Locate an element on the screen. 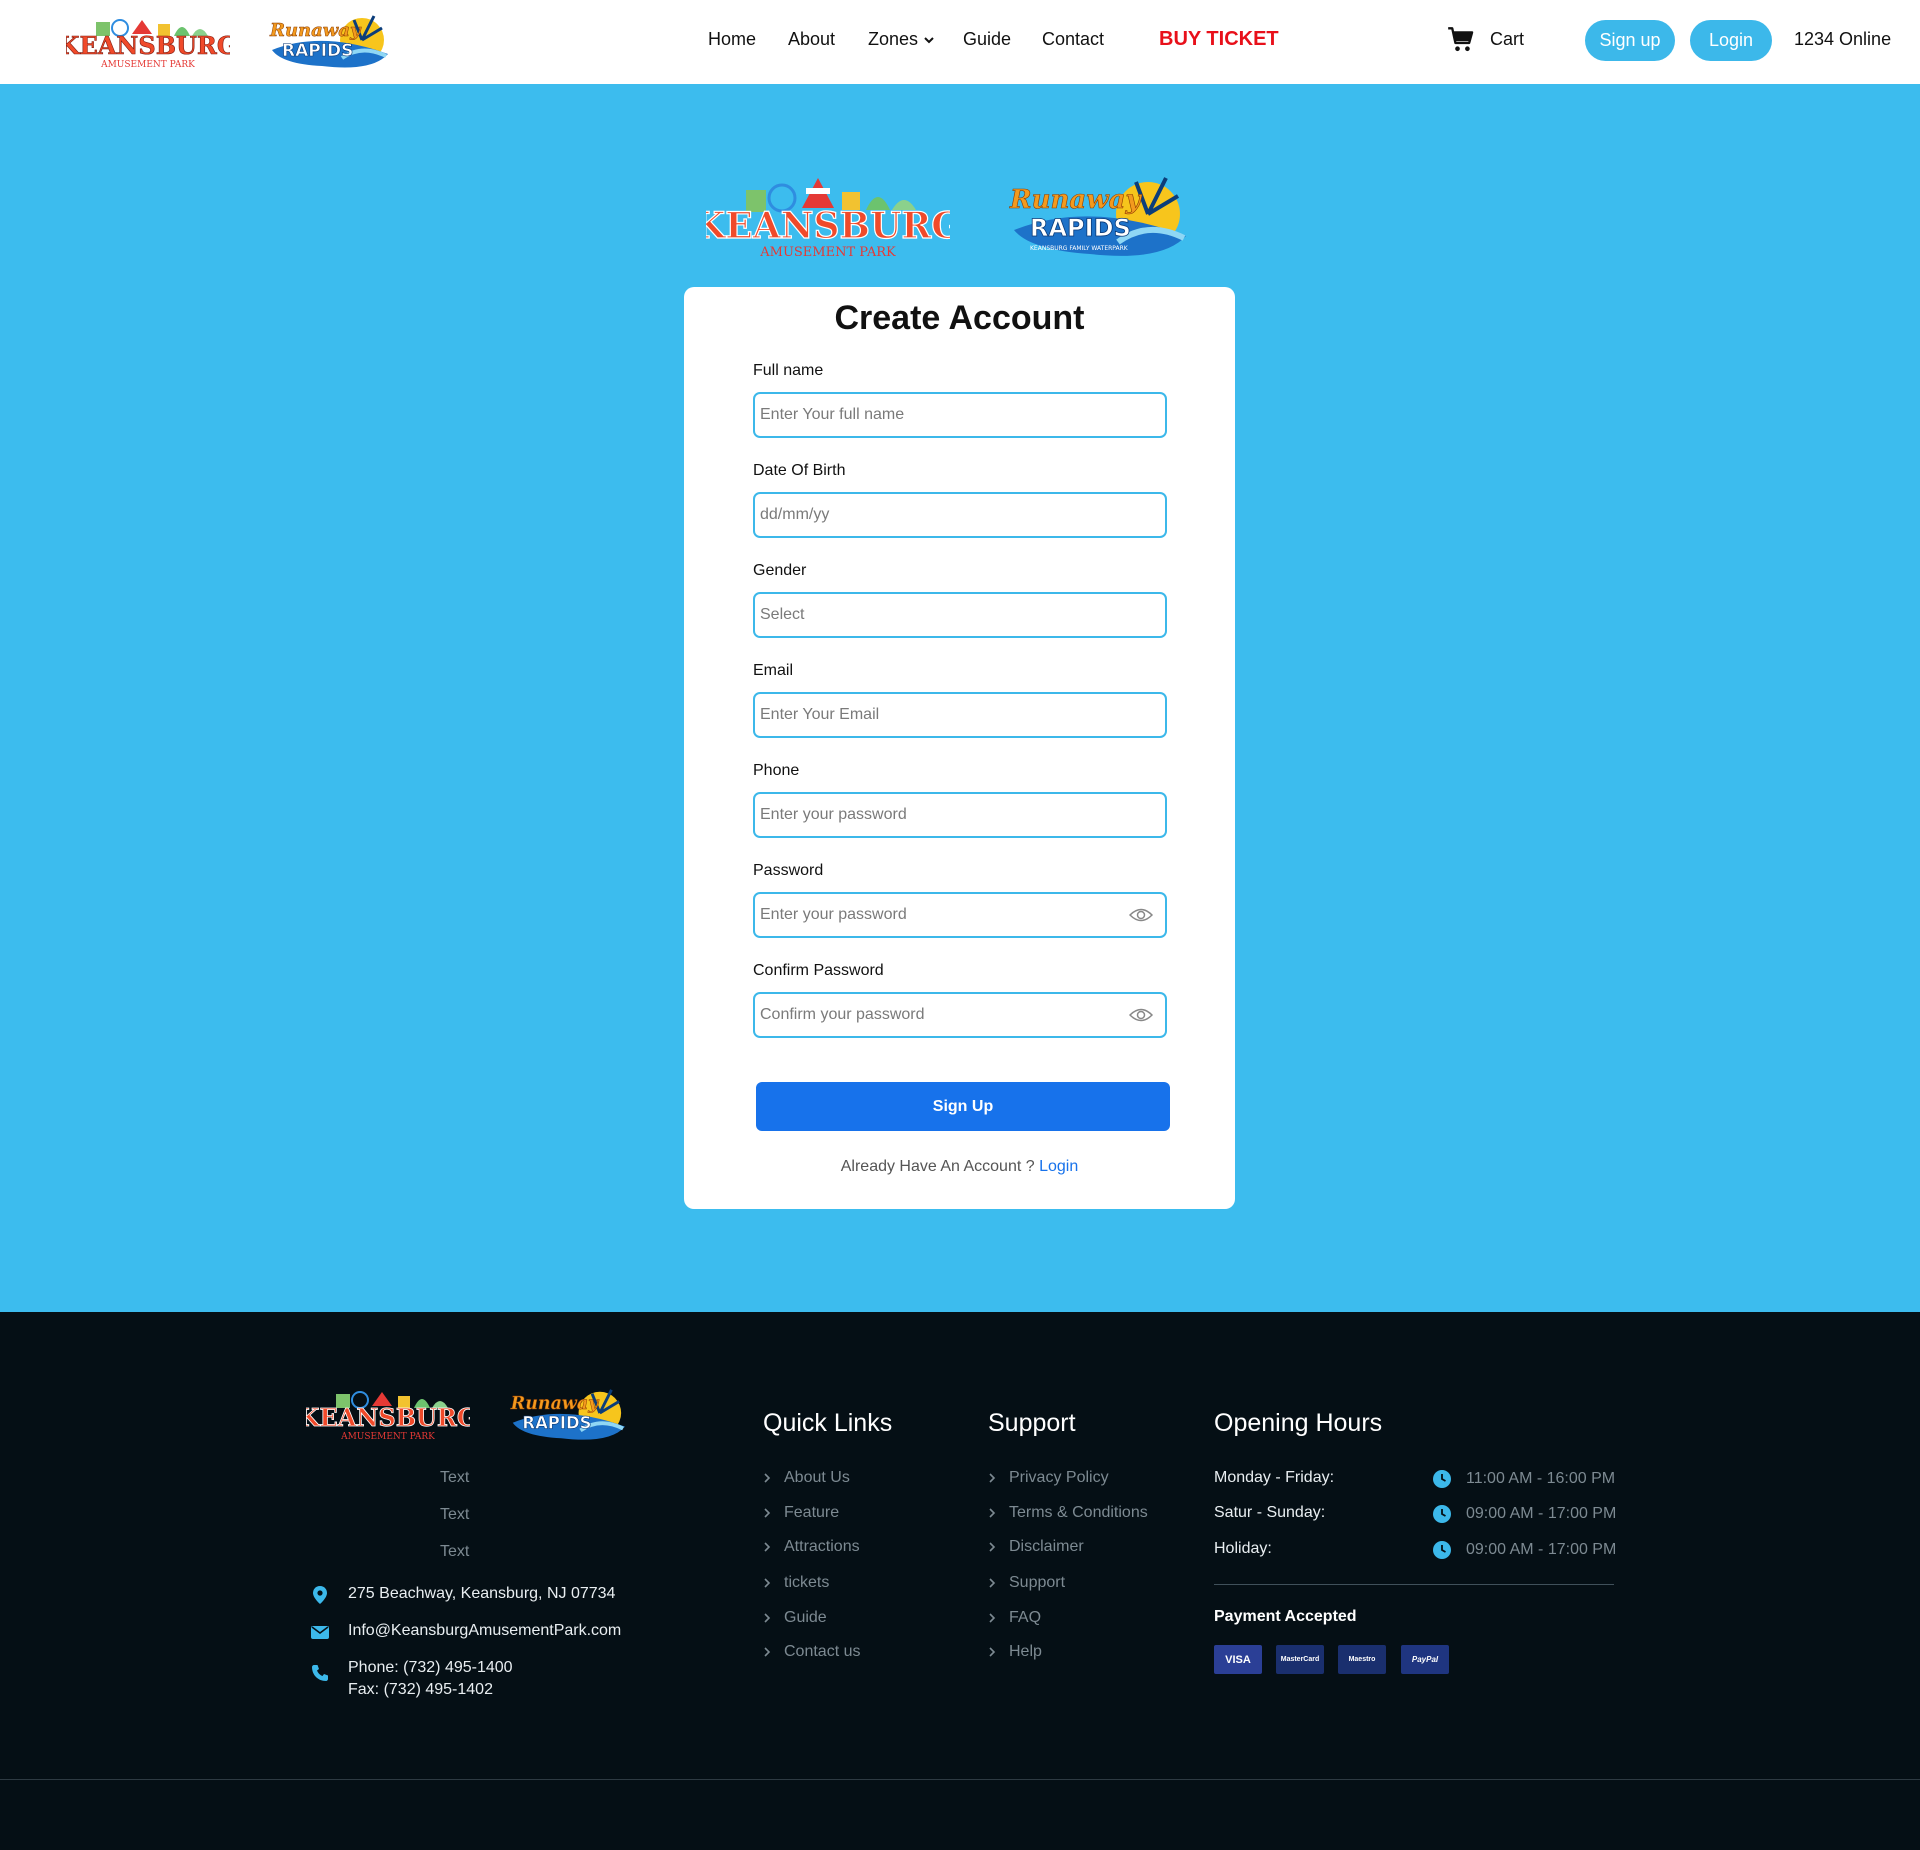  hours-time-row: 11:00 AM - 16:00 PM is located at coordinates (1523, 1479).